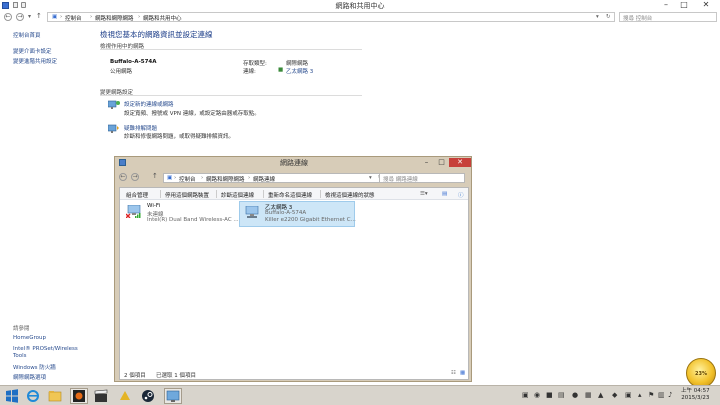 The width and height of the screenshot is (720, 405). Describe the element at coordinates (600, 395) in the screenshot. I see `tray-app-7-icon: ▲` at that location.